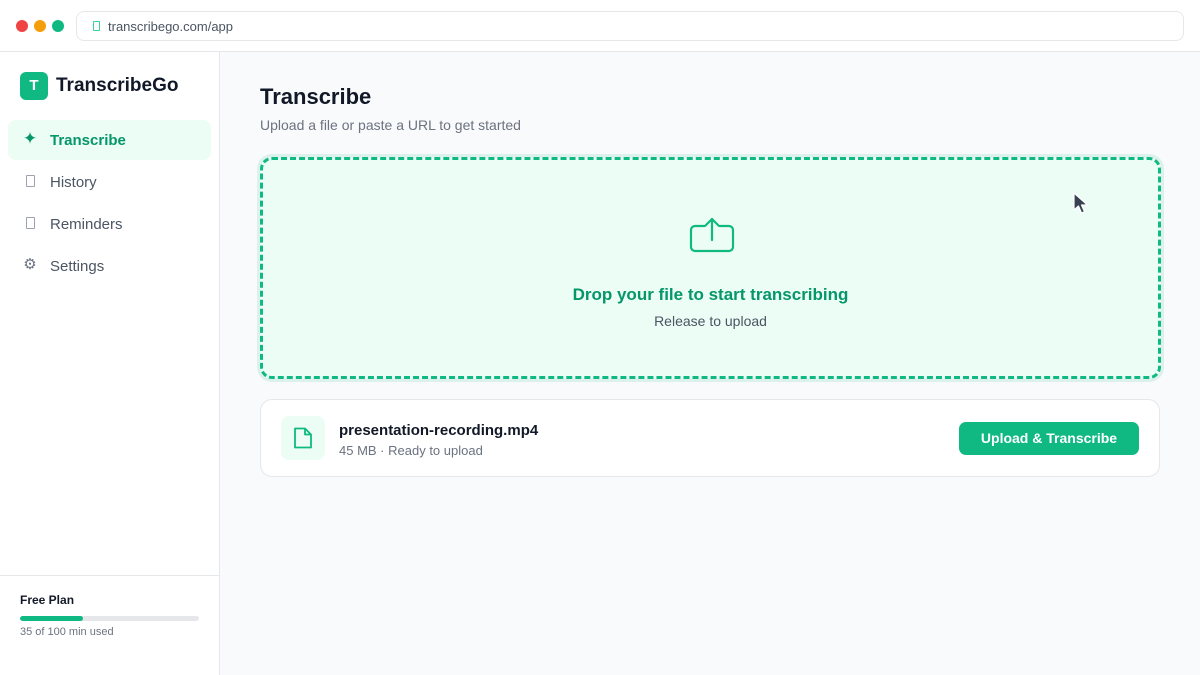  Describe the element at coordinates (86, 224) in the screenshot. I see `sidebar-item-label: Reminders` at that location.